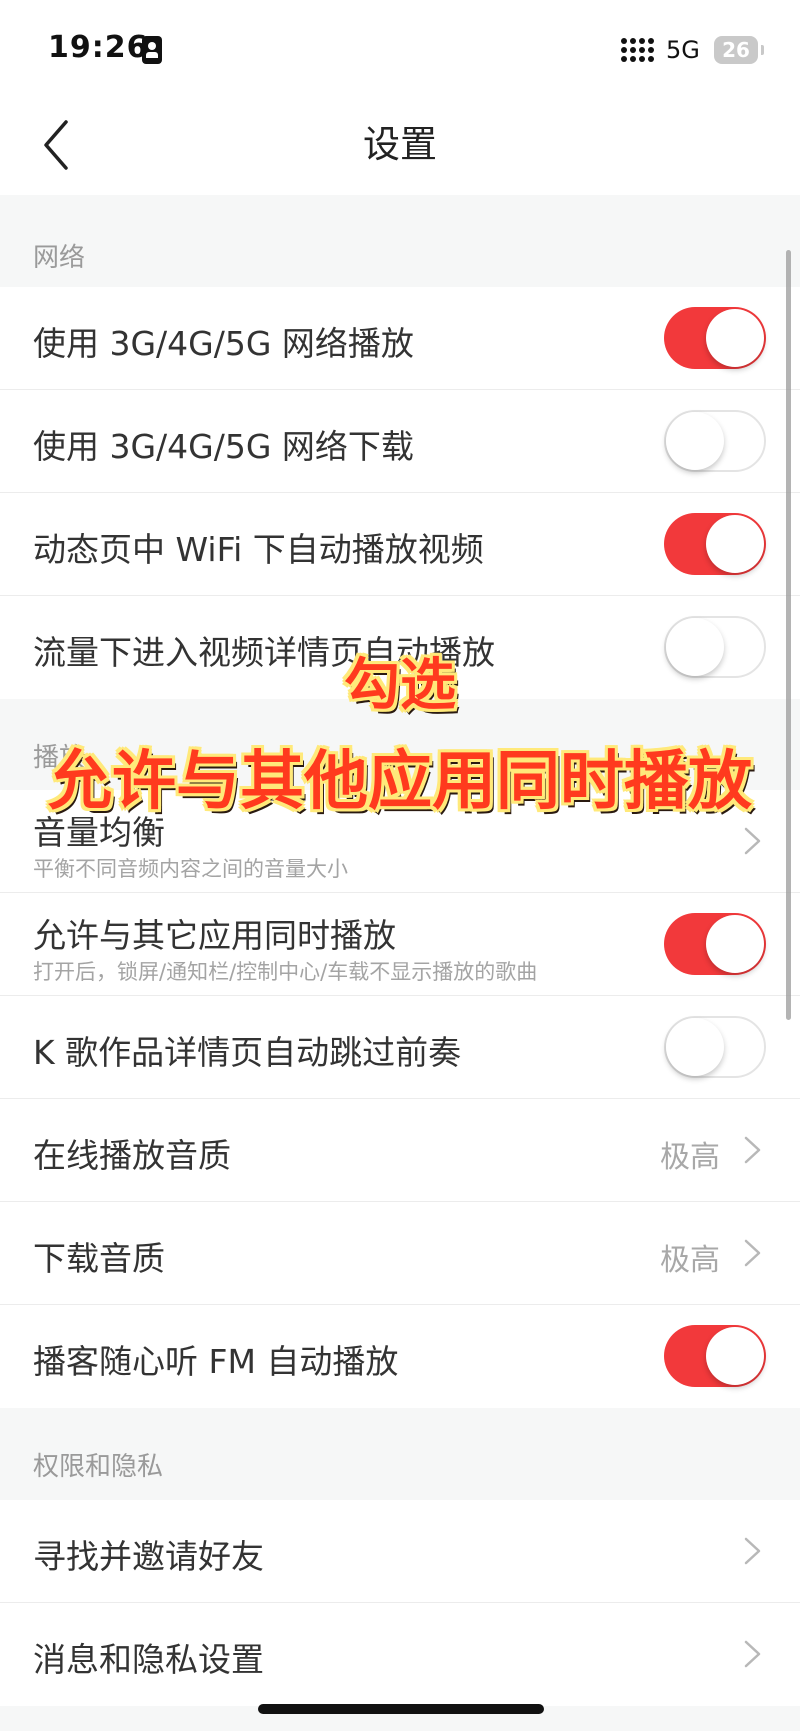 The width and height of the screenshot is (800, 1731). I want to click on setting-row-podcast-fm-autoplay: 播客随心听 FM 自动播放, so click(400, 1356).